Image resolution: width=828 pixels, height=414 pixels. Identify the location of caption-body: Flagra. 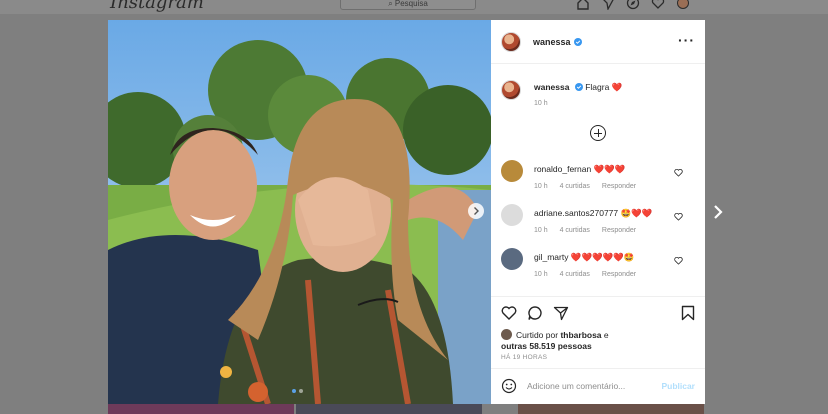
(597, 87).